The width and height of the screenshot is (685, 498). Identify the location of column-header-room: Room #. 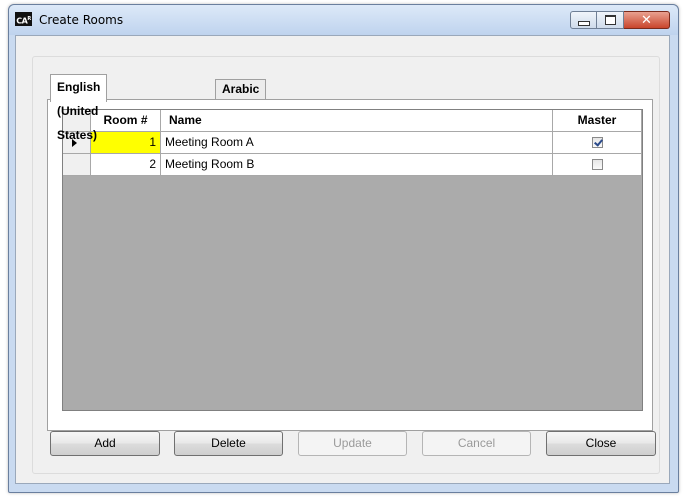
(126, 121).